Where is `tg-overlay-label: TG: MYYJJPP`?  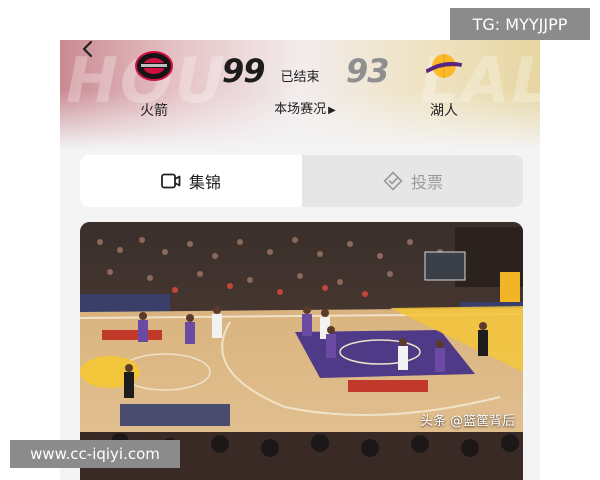
tg-overlay-label: TG: MYYJJPP is located at coordinates (520, 24).